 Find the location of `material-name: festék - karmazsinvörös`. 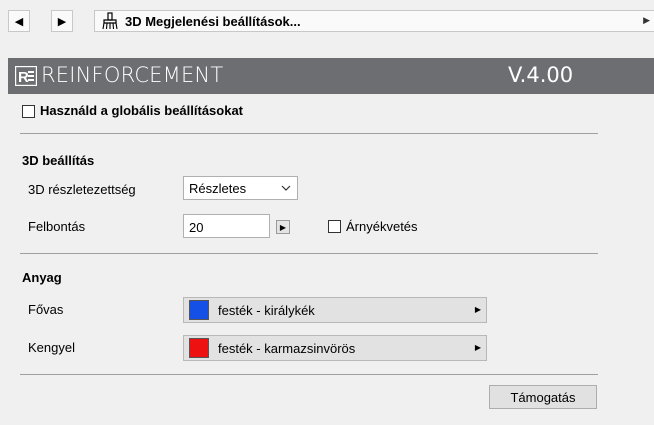

material-name: festék - karmazsinvörös is located at coordinates (287, 348).